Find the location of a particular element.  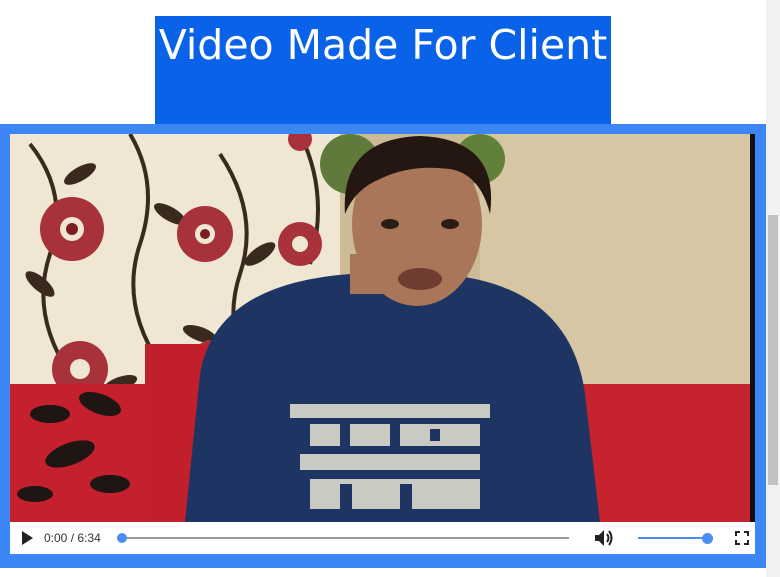

time-display: 0:00 / 6:34 is located at coordinates (72, 538).